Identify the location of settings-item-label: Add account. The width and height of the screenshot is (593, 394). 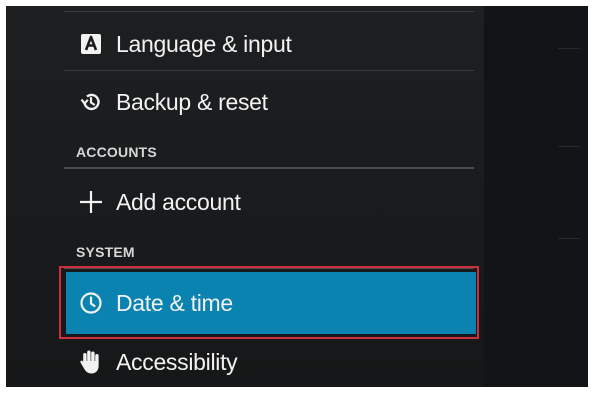
(178, 201).